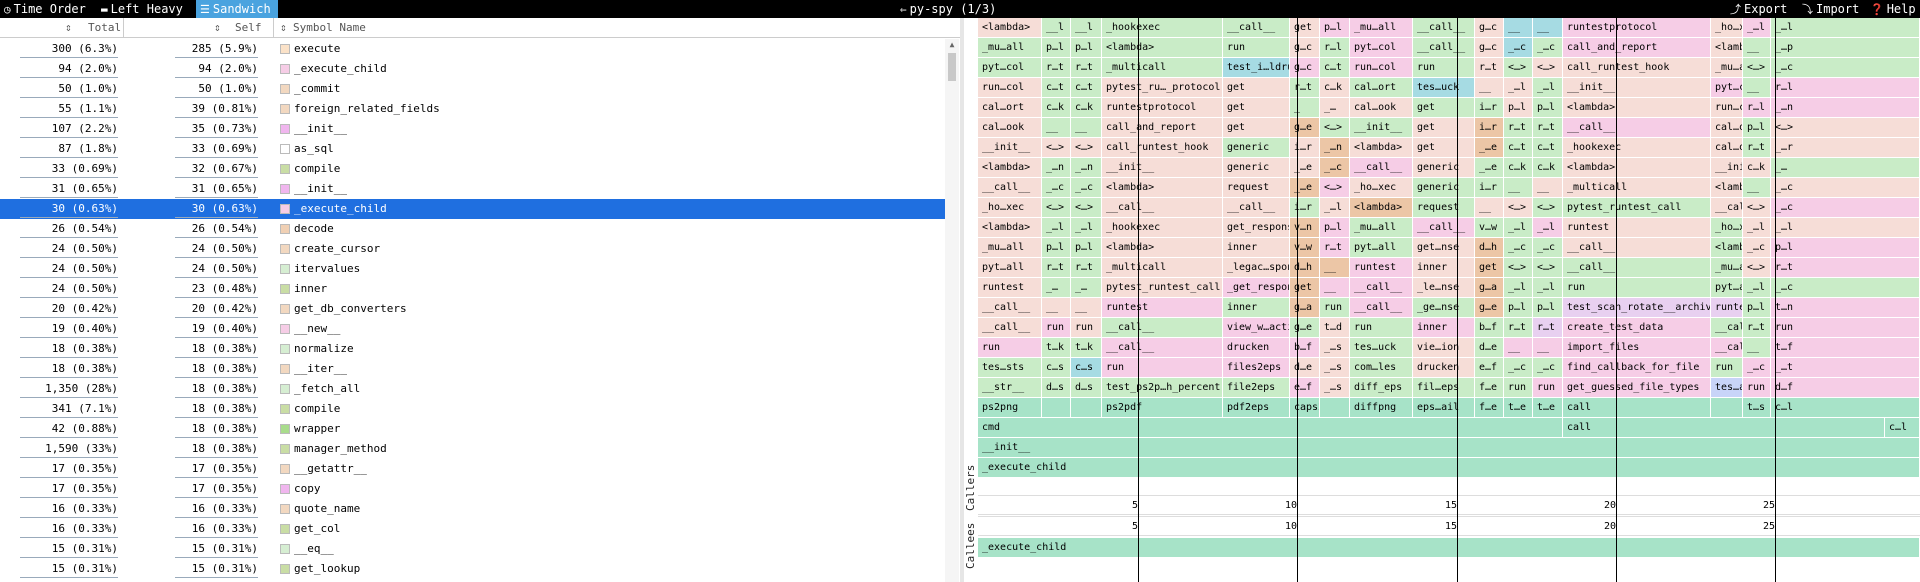 This screenshot has width=1920, height=582. Describe the element at coordinates (1636, 147) in the screenshot. I see `flame-frame: _hookexec` at that location.